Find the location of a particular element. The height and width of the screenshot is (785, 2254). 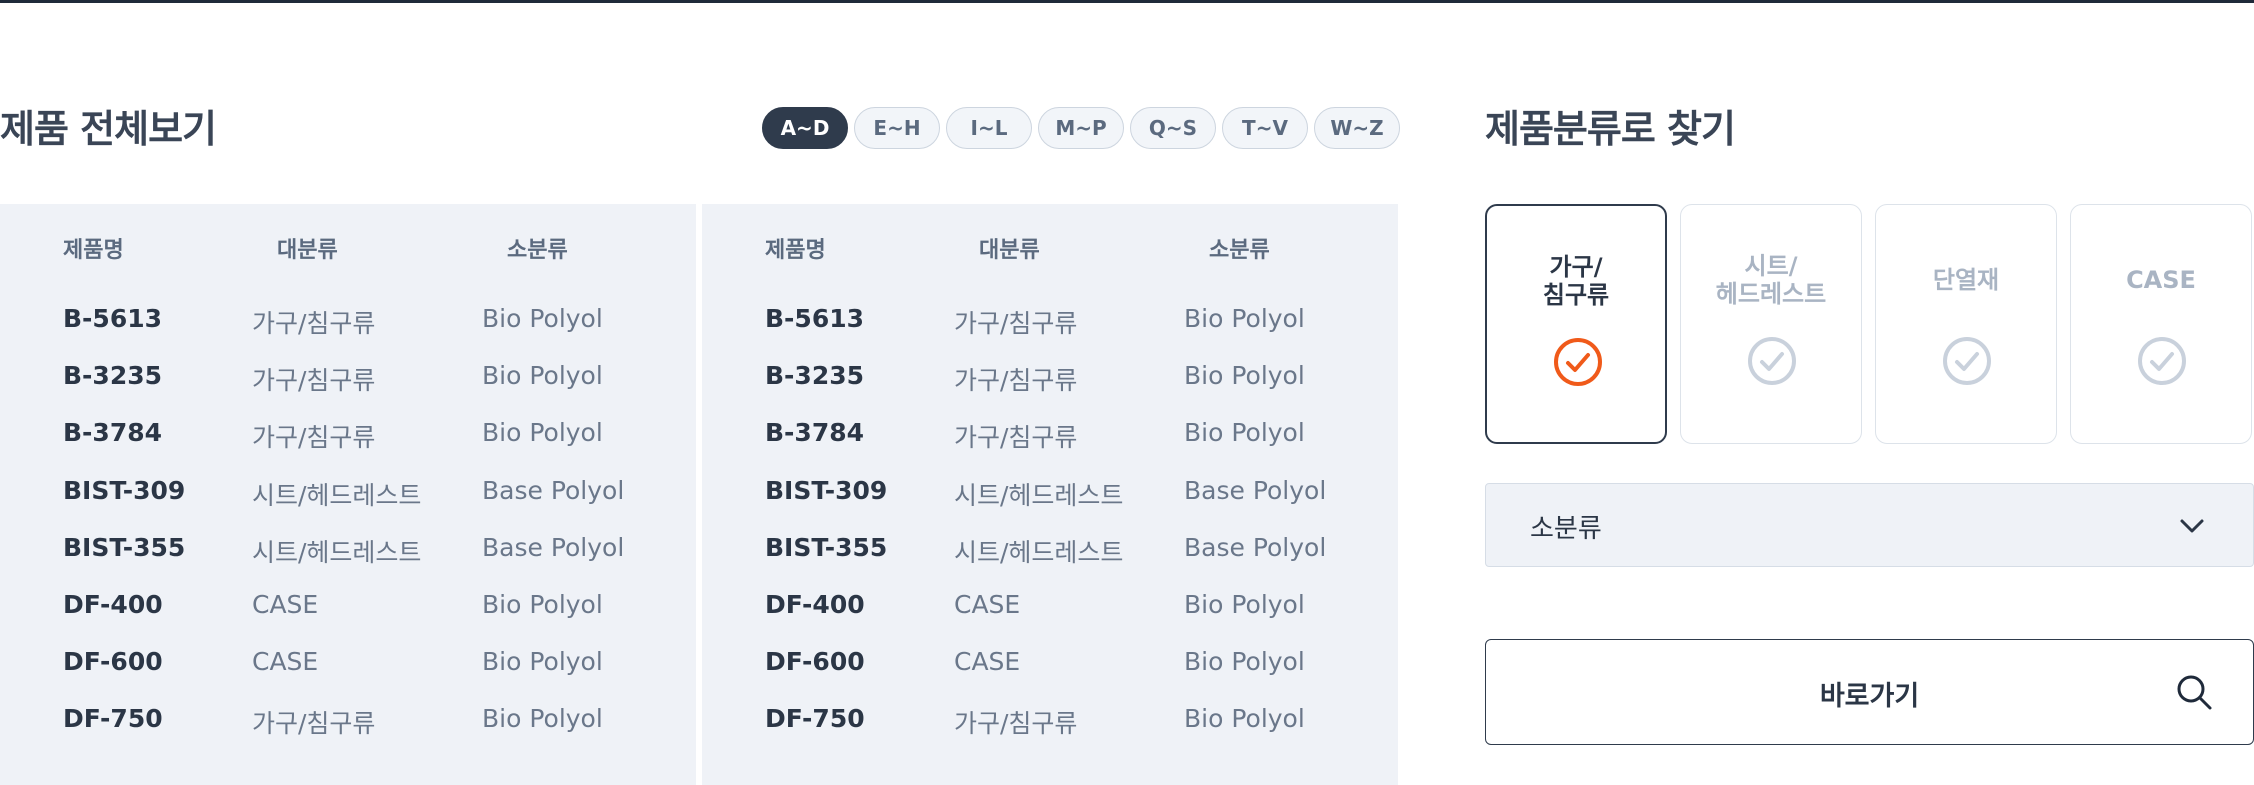

category-card-case: CASE is located at coordinates (2161, 324).